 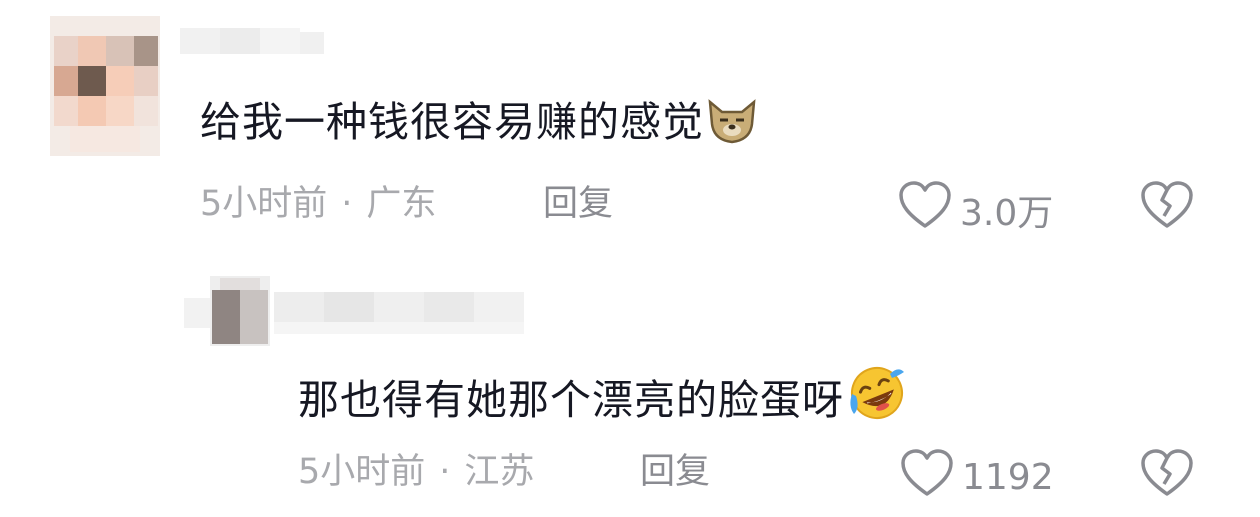 I want to click on rofl-laughing-emoji-icon, so click(x=877, y=398).